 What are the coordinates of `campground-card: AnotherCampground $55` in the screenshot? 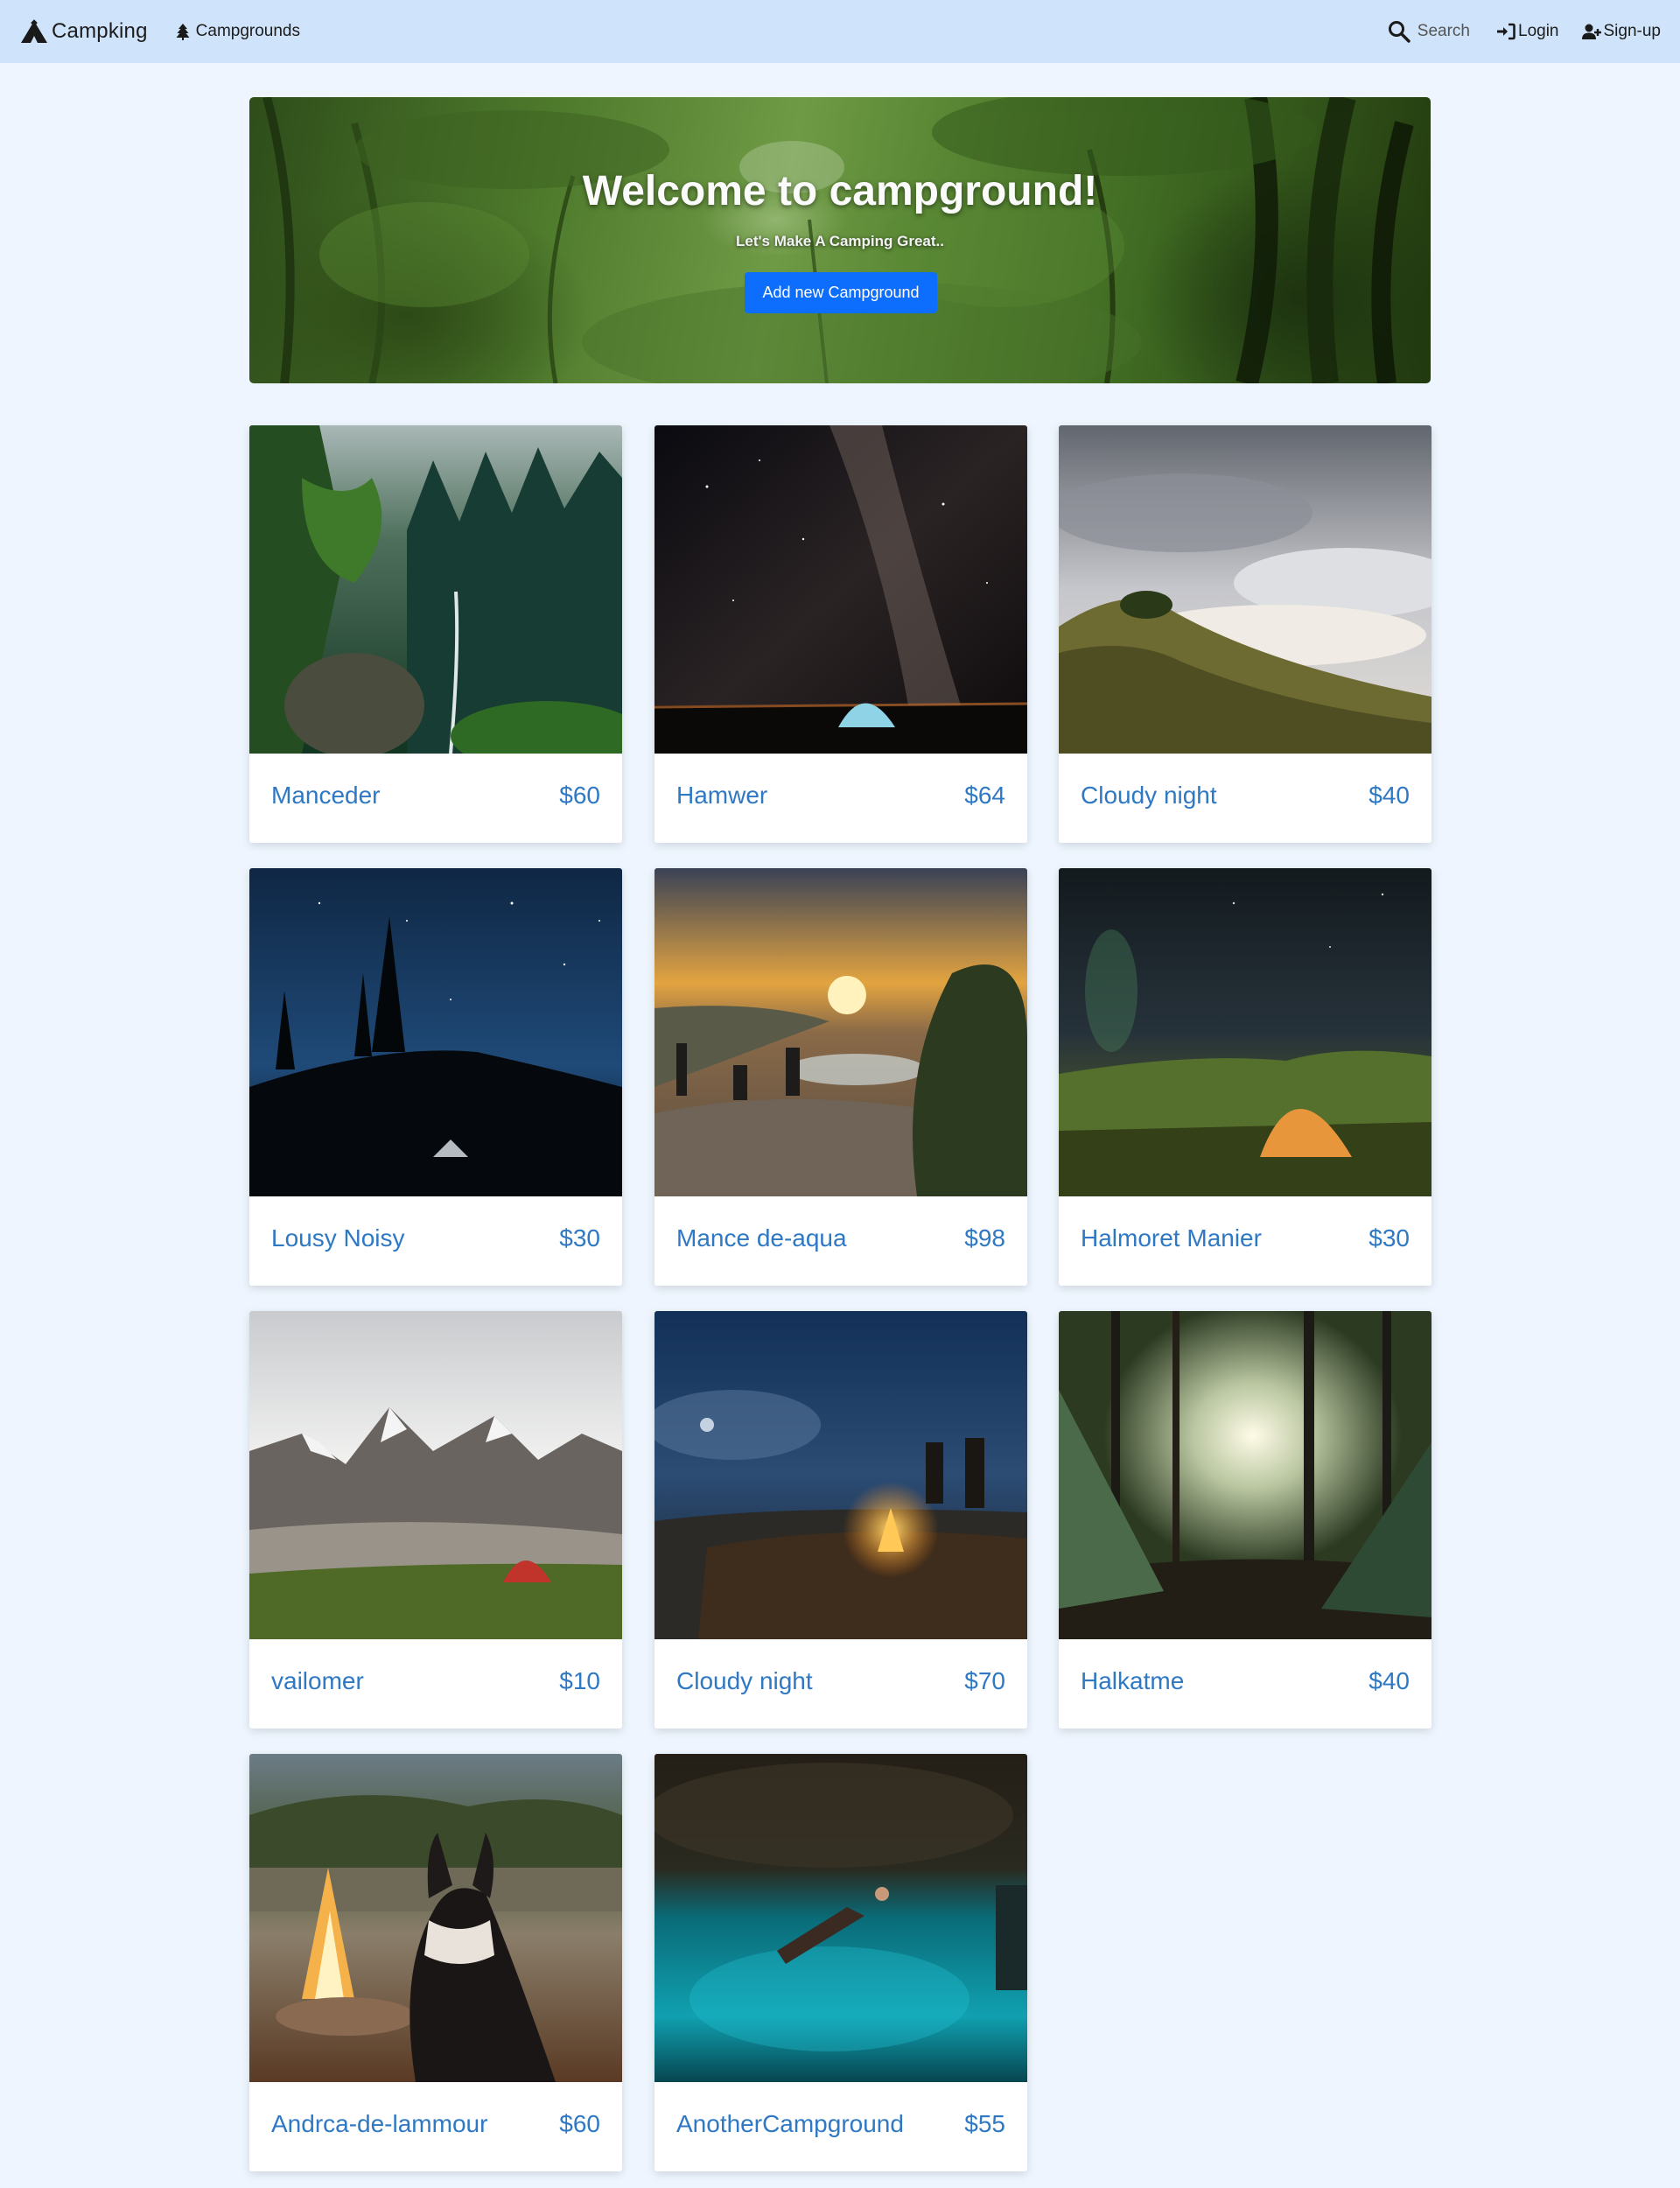 It's located at (840, 1962).